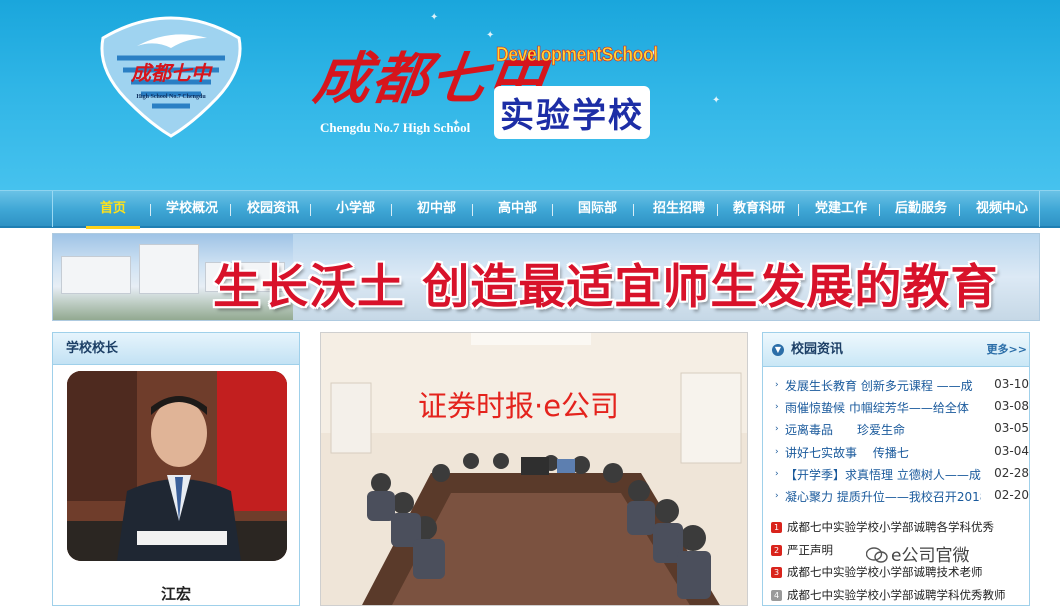  I want to click on principal-panel-title: 学校校长, so click(176, 349).